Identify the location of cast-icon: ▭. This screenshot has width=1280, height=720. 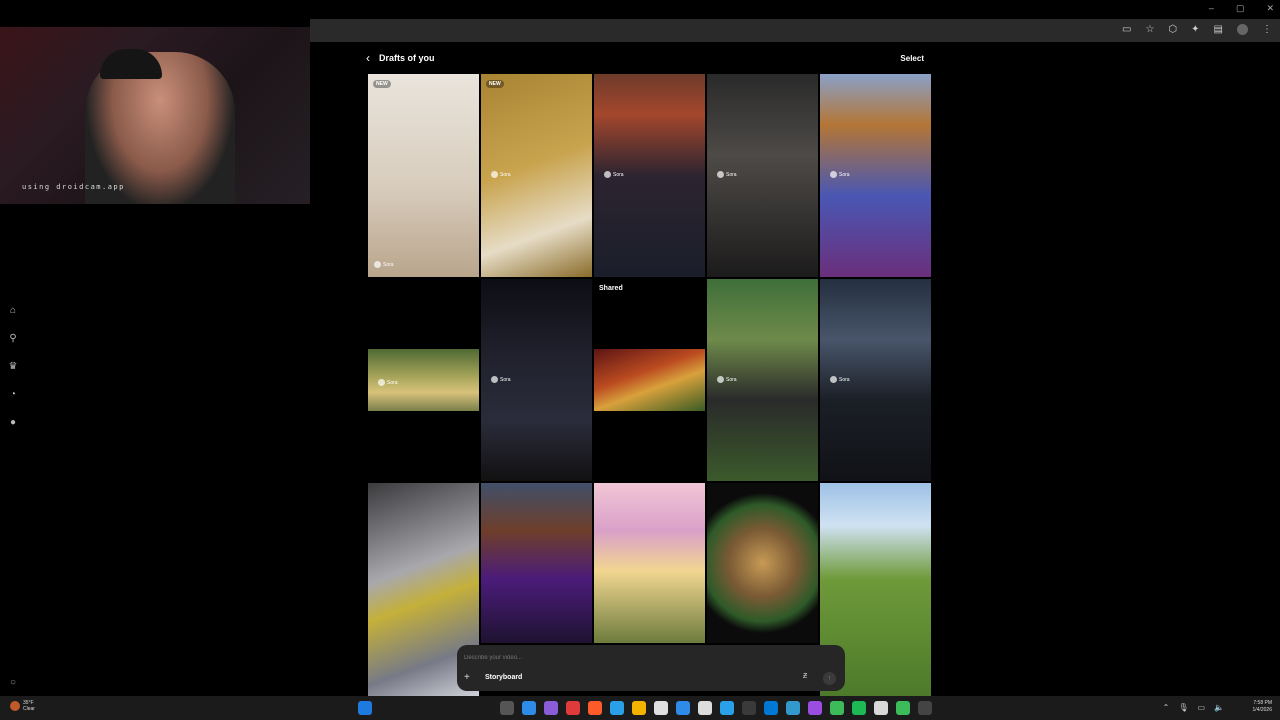
(1126, 29).